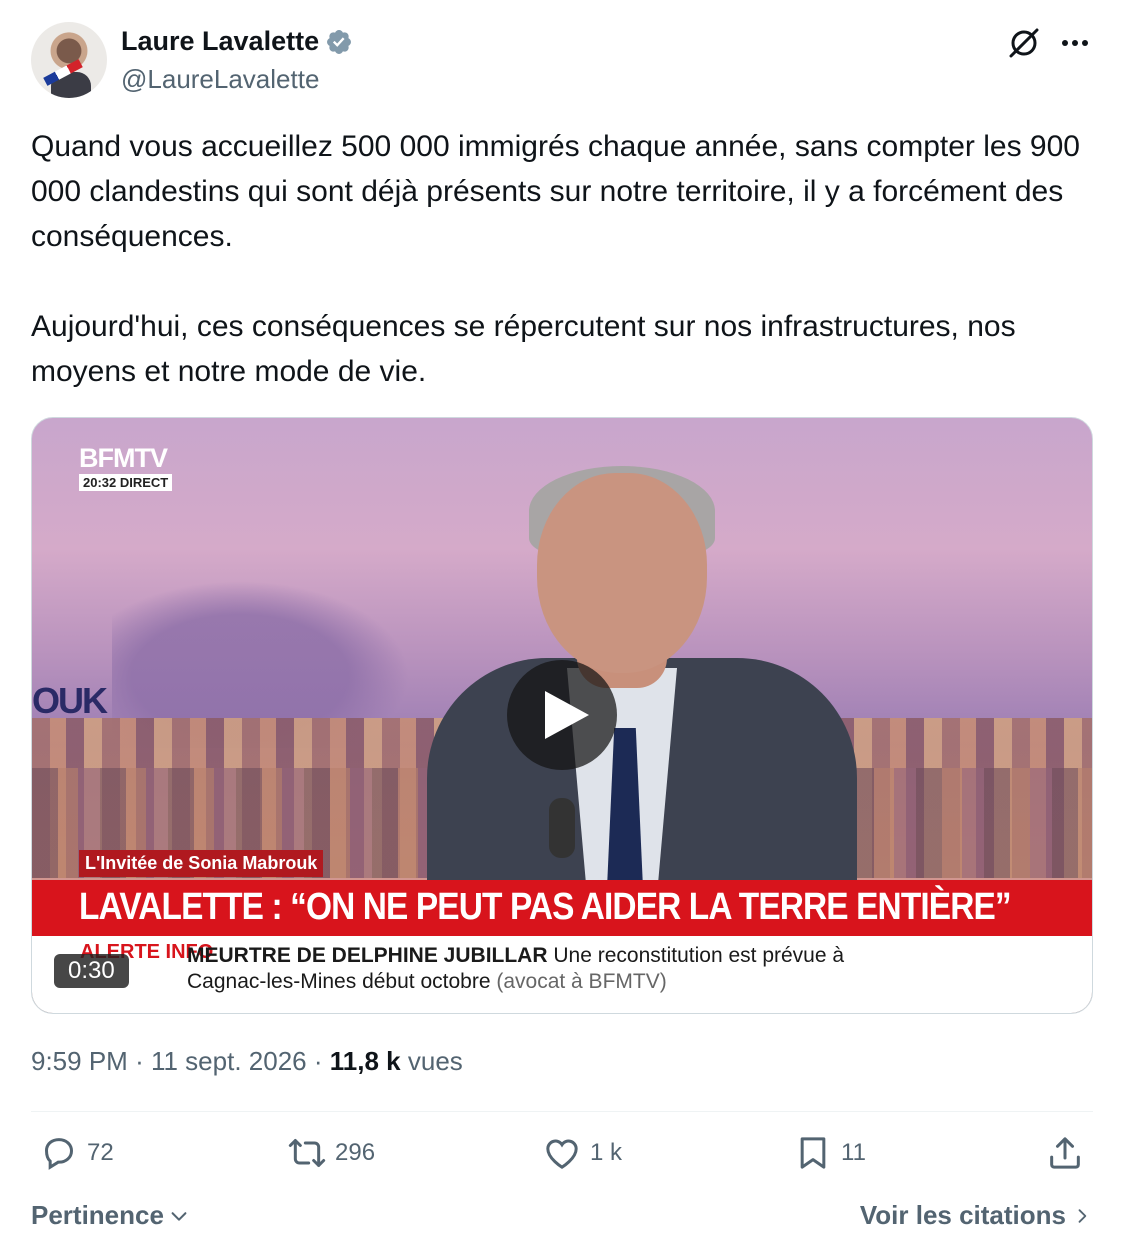 The height and width of the screenshot is (1256, 1123). What do you see at coordinates (1082, 1215) in the screenshot?
I see `chevron-right-icon` at bounding box center [1082, 1215].